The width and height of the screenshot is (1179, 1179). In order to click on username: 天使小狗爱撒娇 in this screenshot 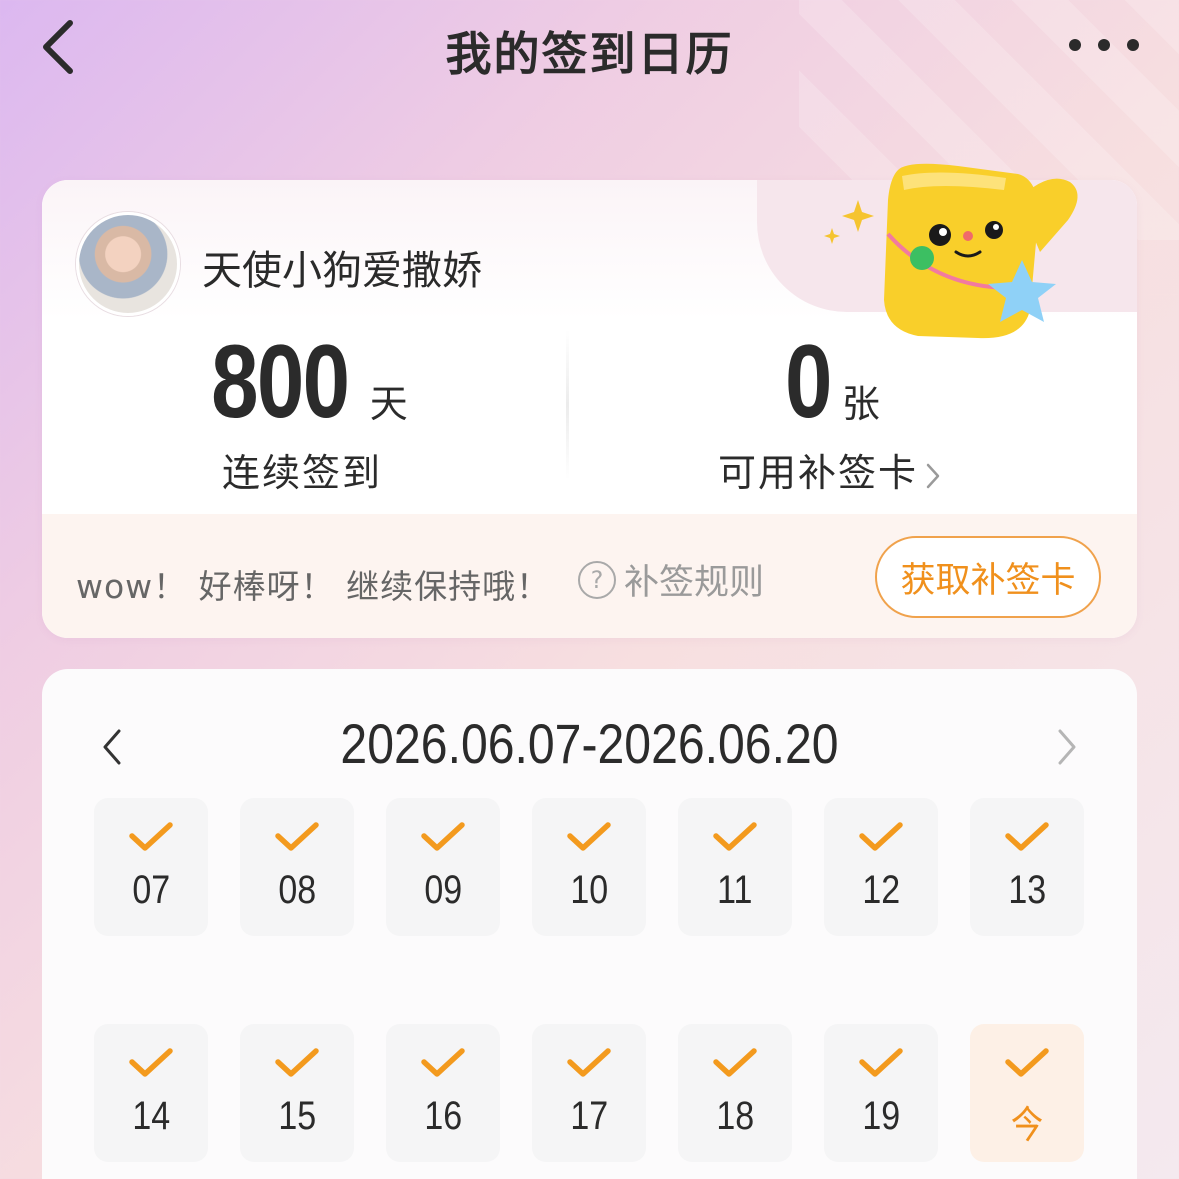, I will do `click(342, 271)`.